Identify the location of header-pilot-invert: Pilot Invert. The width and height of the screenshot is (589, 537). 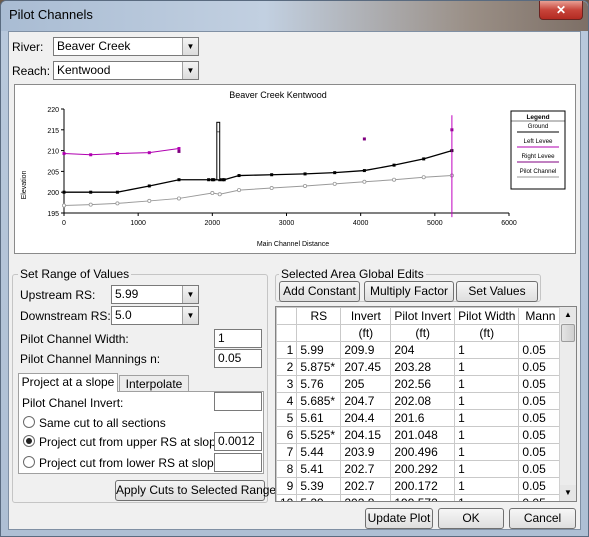
(423, 316).